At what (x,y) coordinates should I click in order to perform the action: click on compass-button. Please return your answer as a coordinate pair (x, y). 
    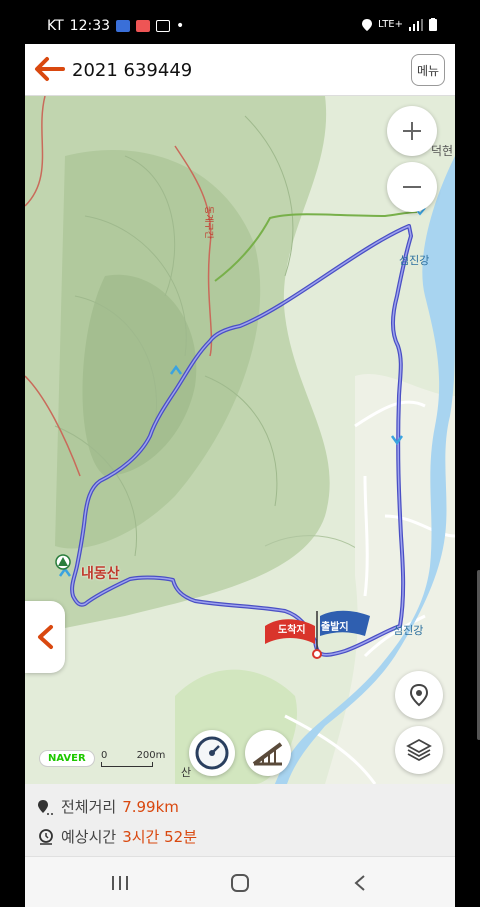
    Looking at the image, I should click on (212, 753).